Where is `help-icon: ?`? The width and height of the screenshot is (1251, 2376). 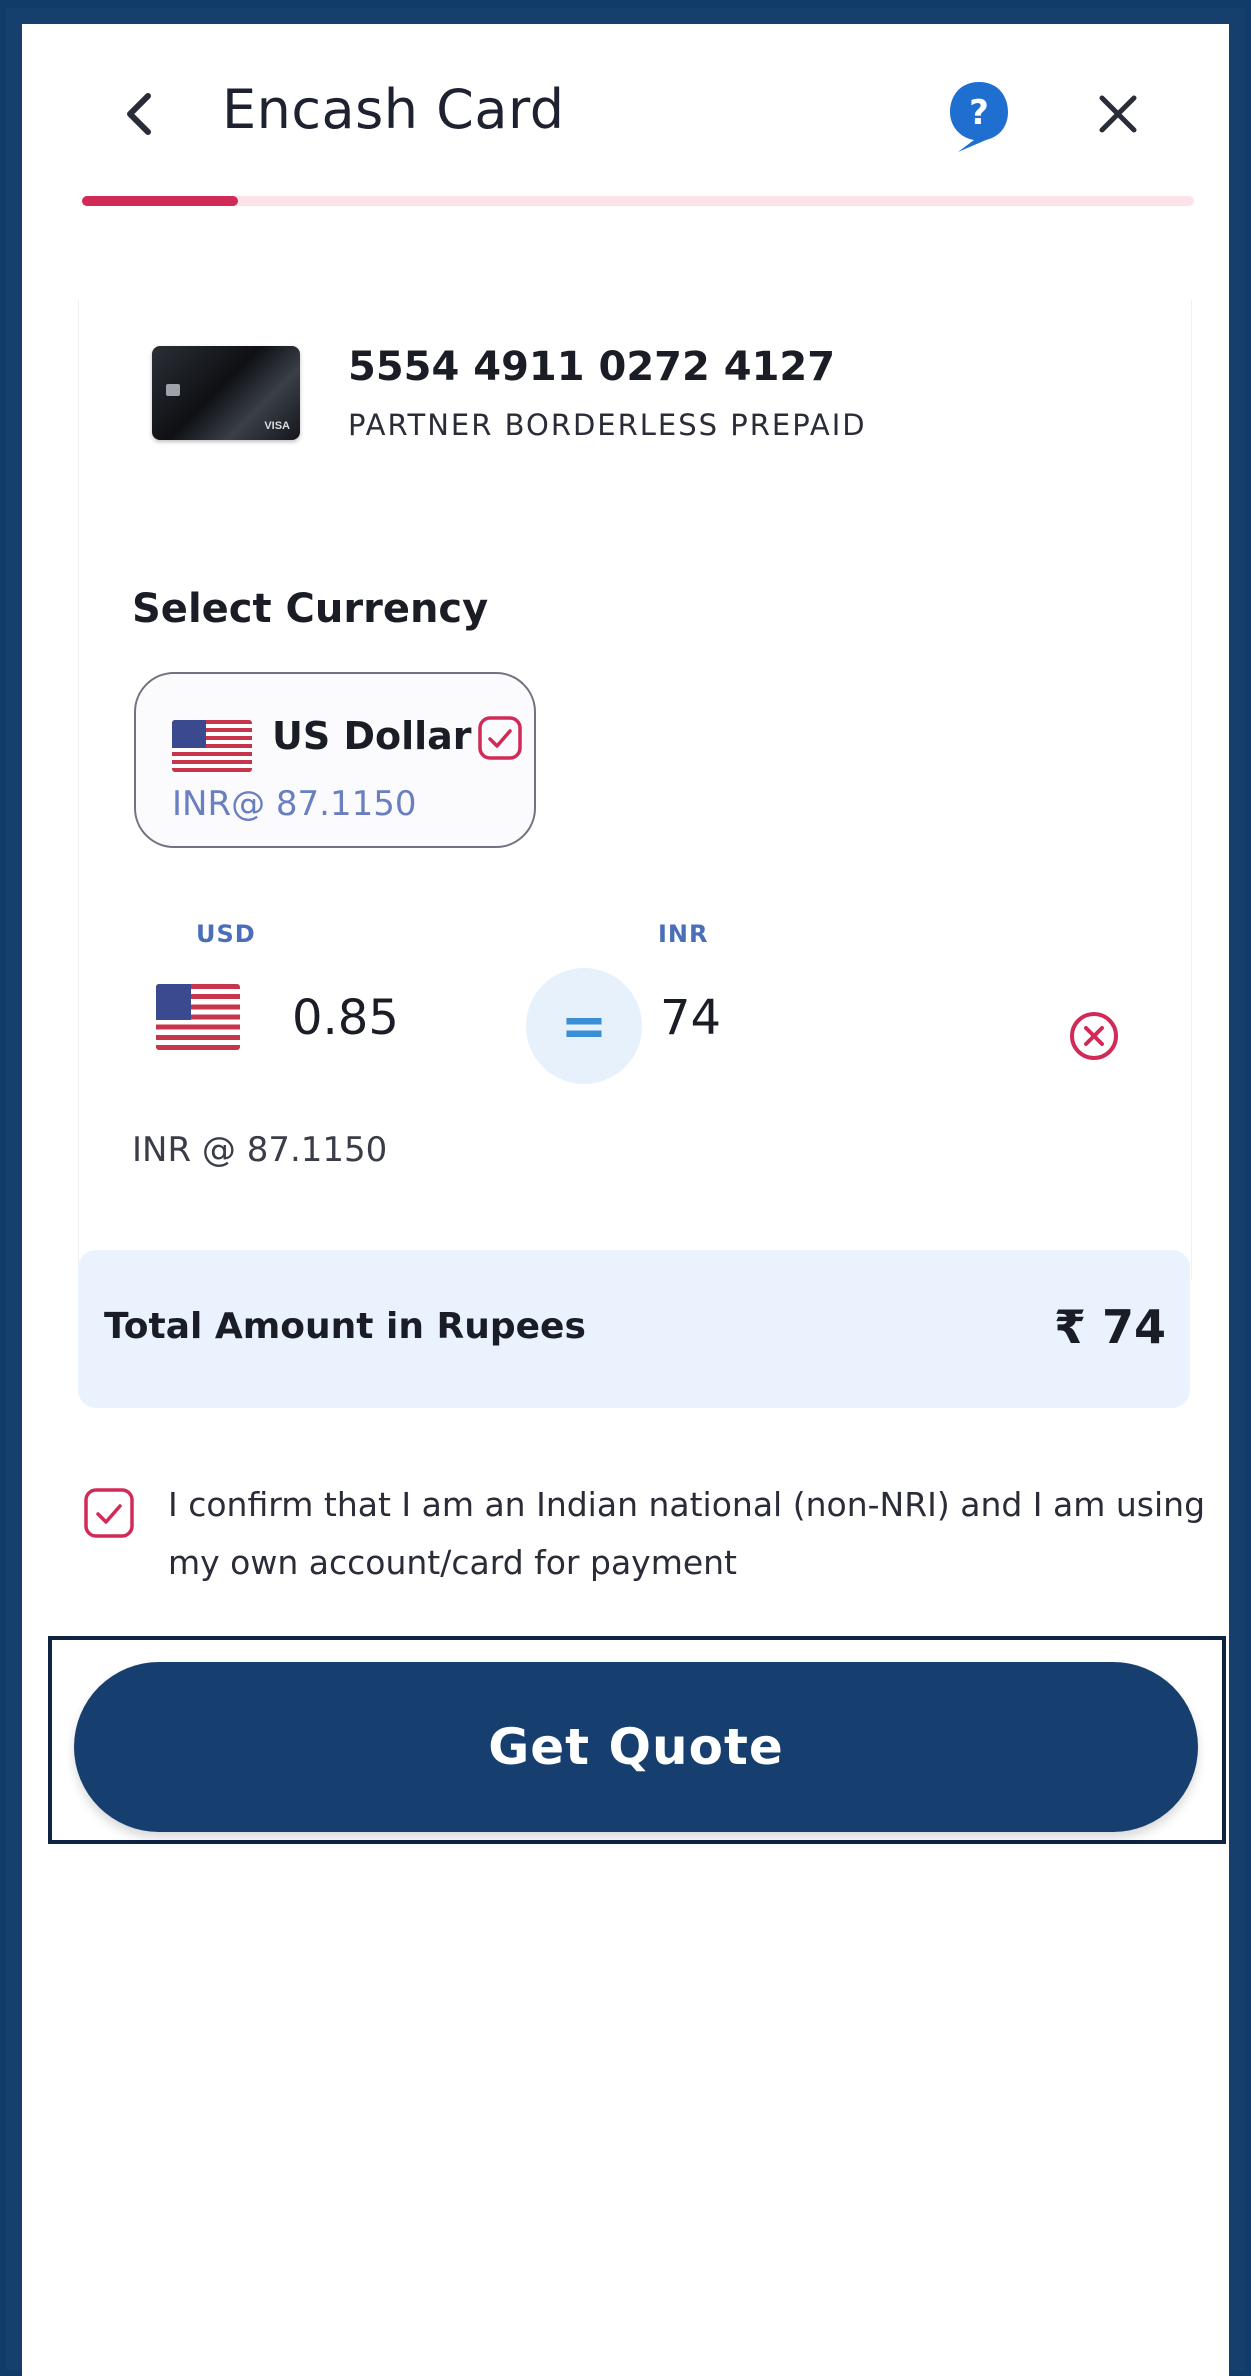 help-icon: ? is located at coordinates (979, 116).